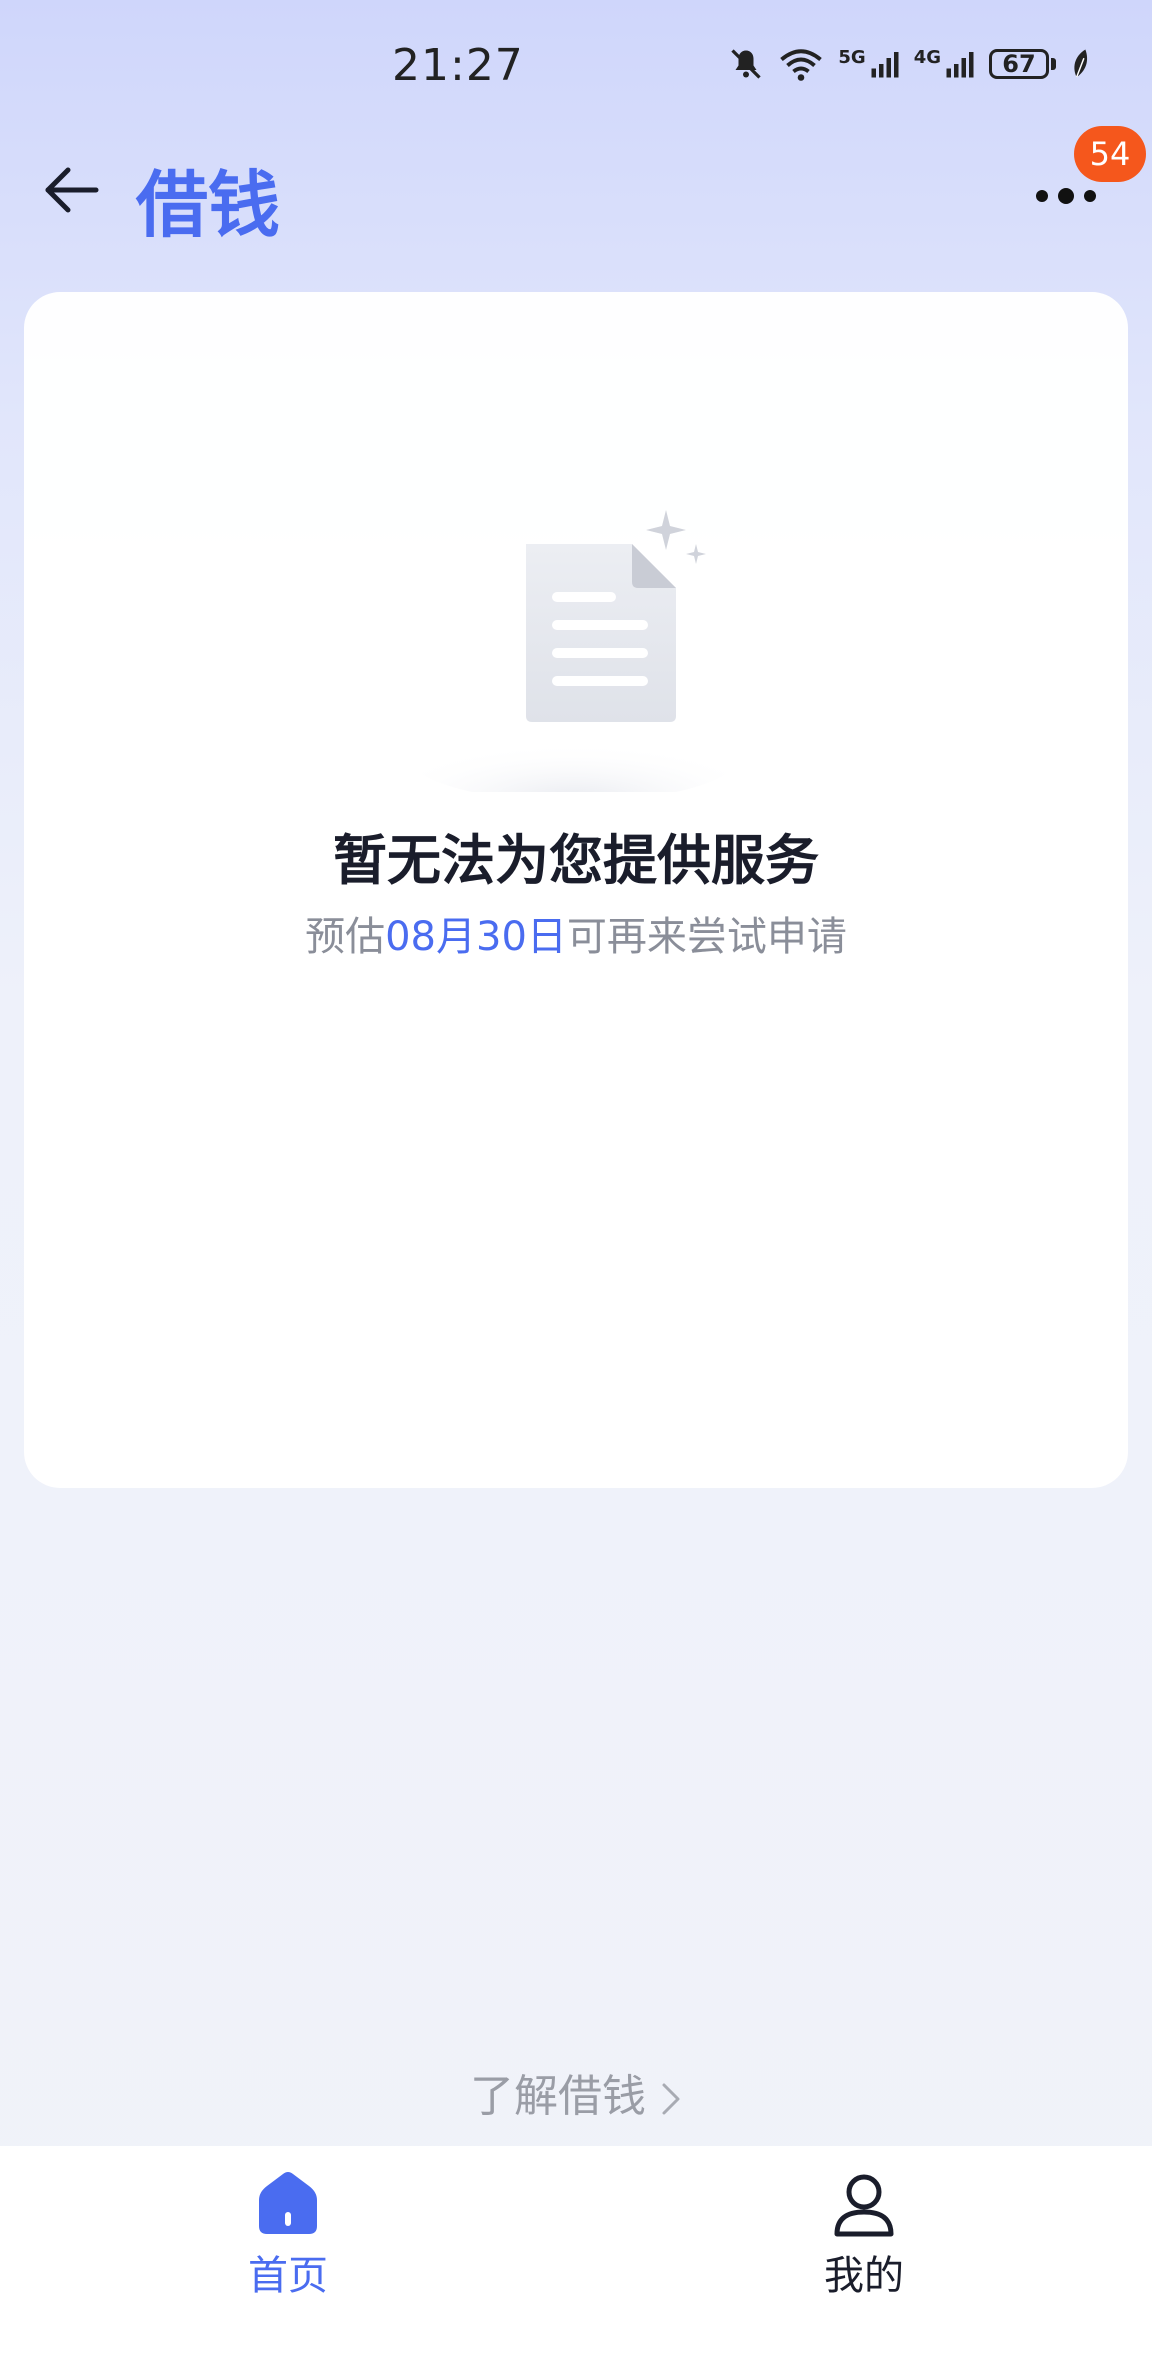  I want to click on arrow-left-icon, so click(72, 190).